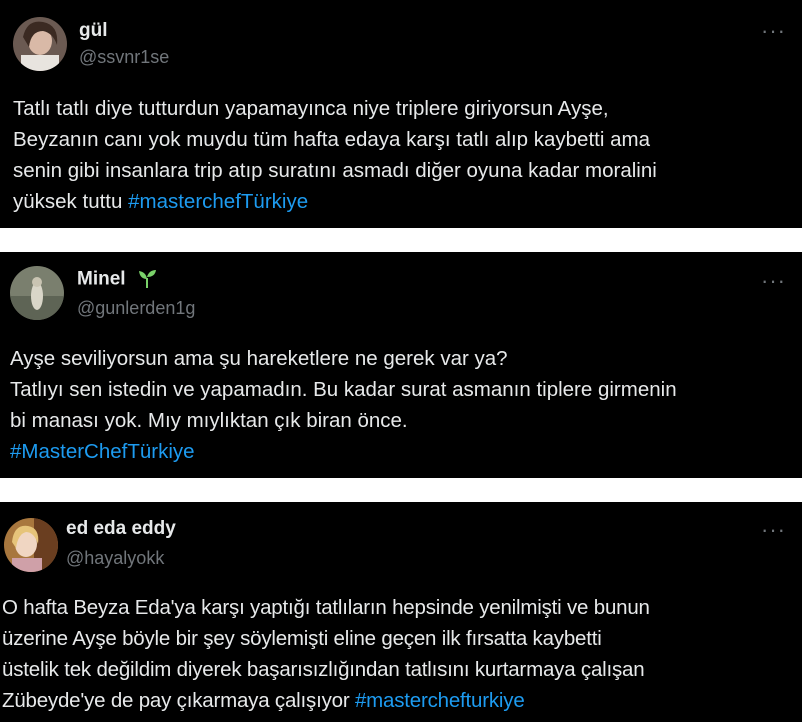  Describe the element at coordinates (115, 558) in the screenshot. I see `user-handle: @hayalyokk` at that location.